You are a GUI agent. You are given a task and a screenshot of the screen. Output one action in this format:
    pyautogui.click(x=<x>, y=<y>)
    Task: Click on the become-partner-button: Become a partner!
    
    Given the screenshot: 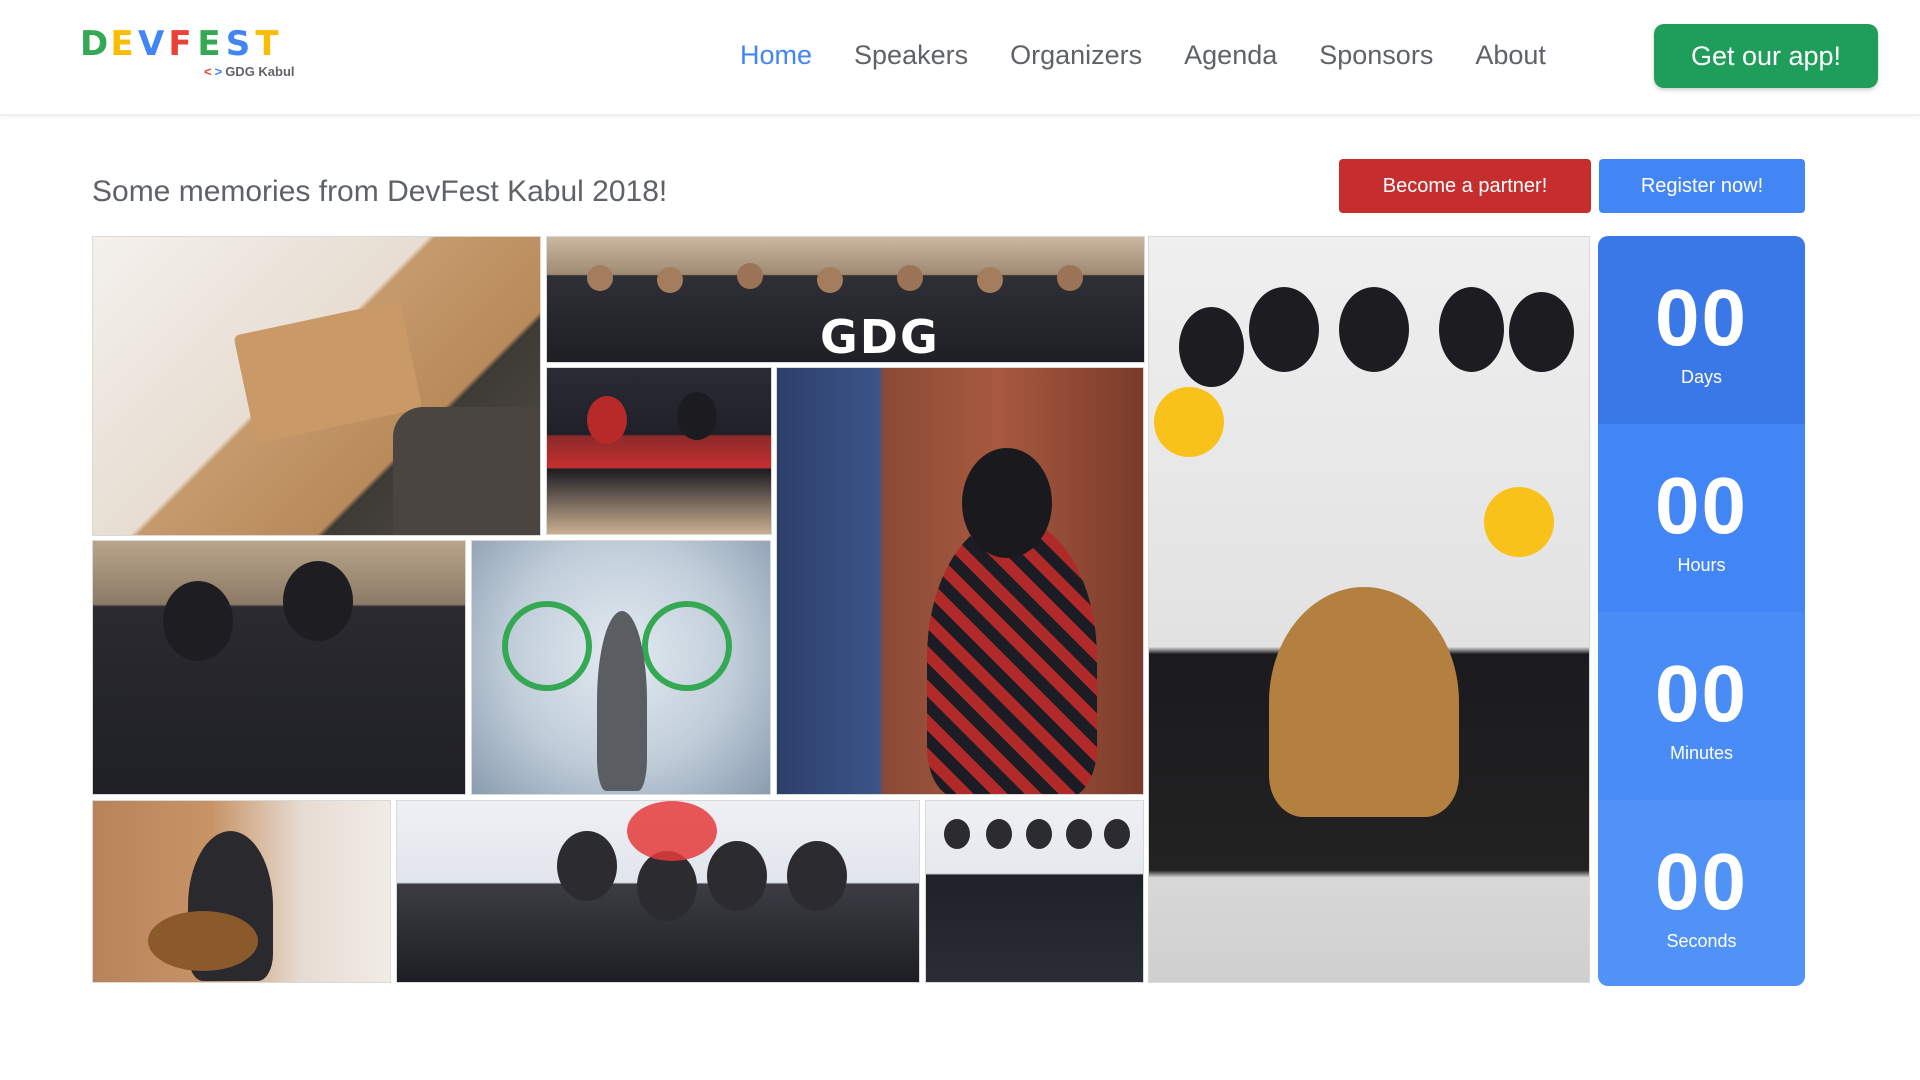 What is the action you would take?
    pyautogui.click(x=1465, y=186)
    